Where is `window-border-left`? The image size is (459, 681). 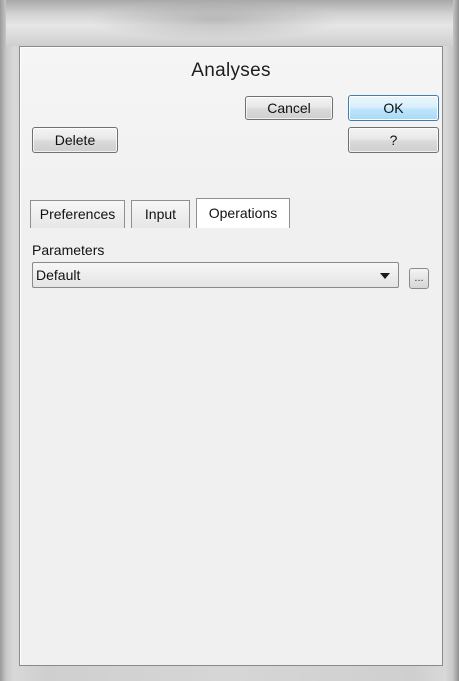
window-border-left is located at coordinates (3, 340).